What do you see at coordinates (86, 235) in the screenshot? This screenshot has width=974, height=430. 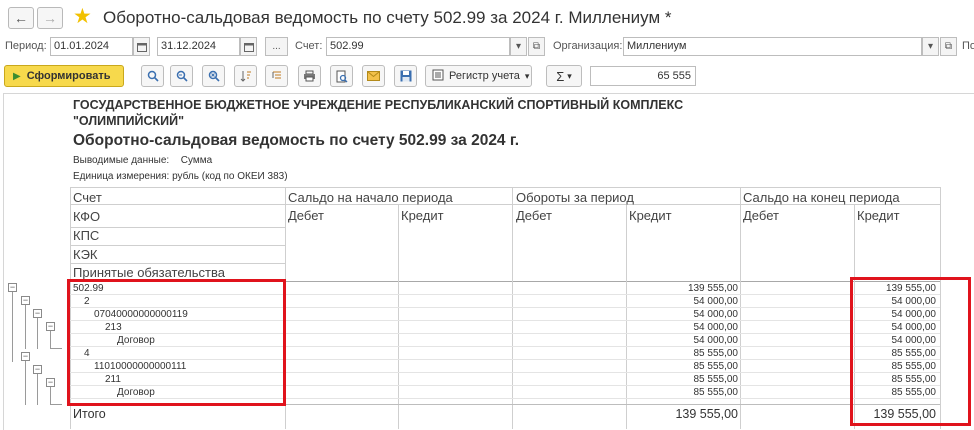 I see `header-kps: КПС` at bounding box center [86, 235].